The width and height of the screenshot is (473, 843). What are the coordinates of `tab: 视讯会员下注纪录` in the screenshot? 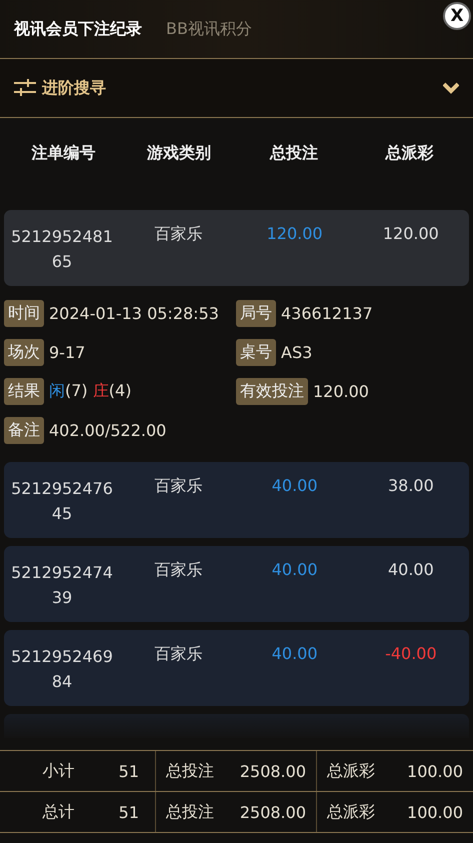 It's located at (78, 29).